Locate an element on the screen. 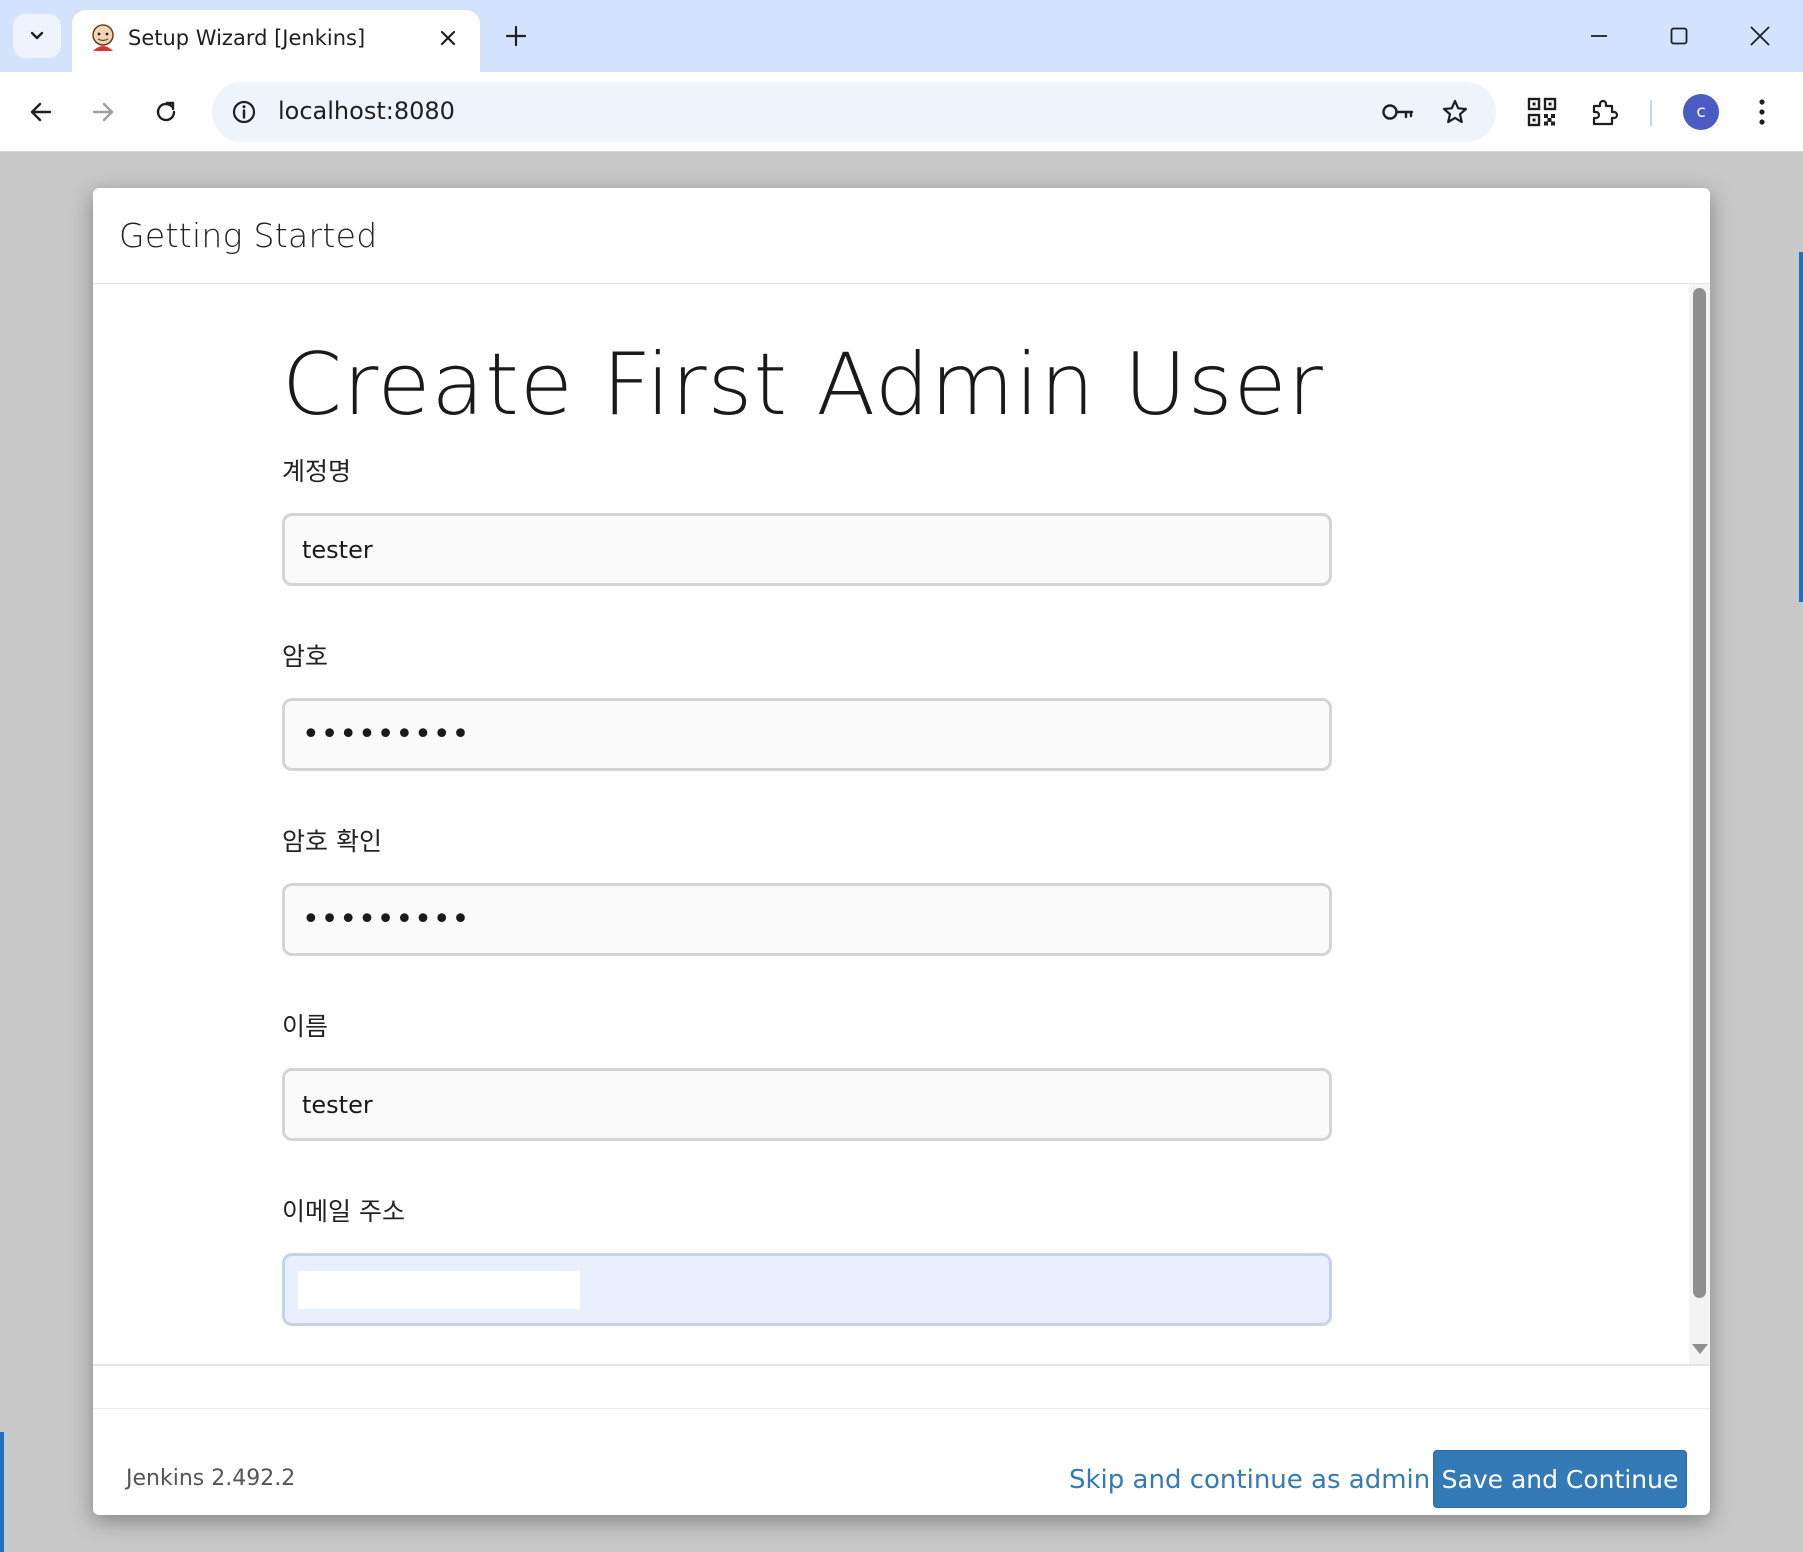 The height and width of the screenshot is (1552, 1803). username-label: 계정명 is located at coordinates (317, 472).